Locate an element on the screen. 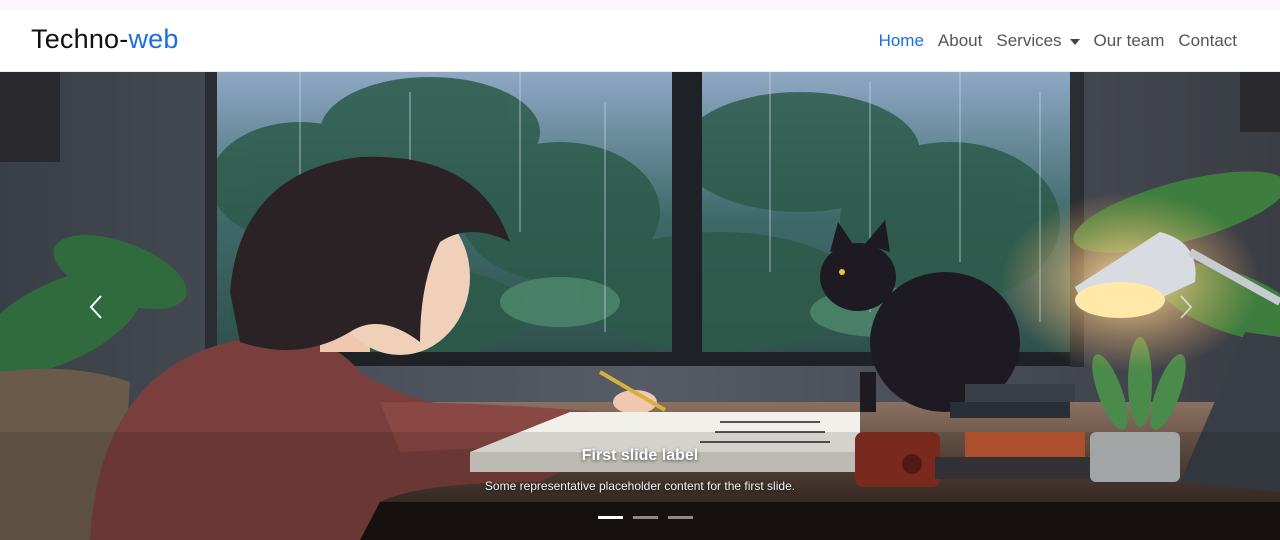  caret-down-icon is located at coordinates (1074, 42).